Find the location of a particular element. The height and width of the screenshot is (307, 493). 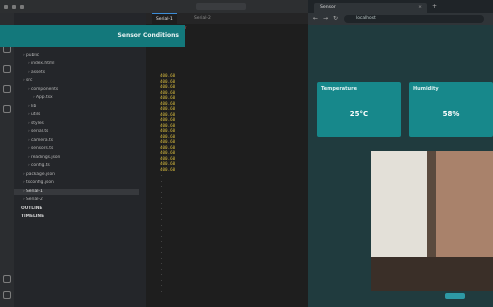

sidebar-tree-label: package.json is located at coordinates (40, 174).